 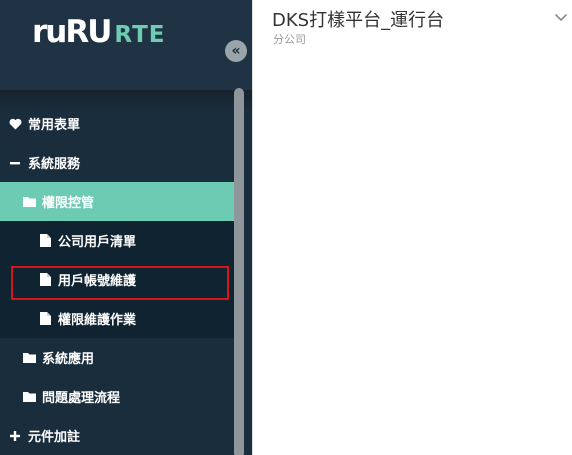 I want to click on sidebar-scrollbar, so click(x=239, y=271).